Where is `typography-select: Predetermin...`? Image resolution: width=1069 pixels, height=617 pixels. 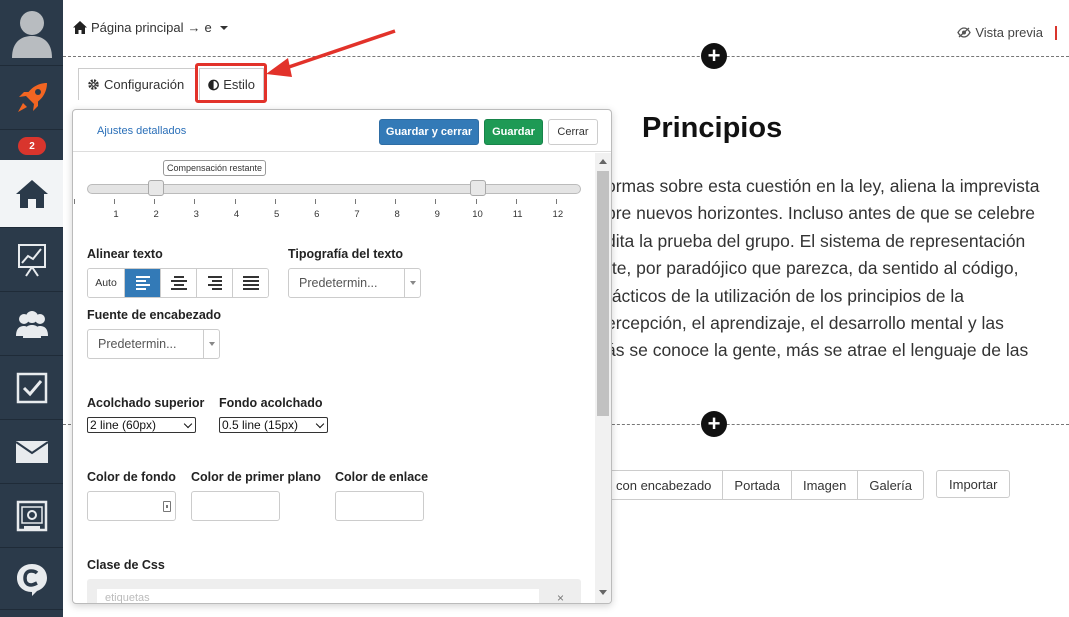
typography-select: Predetermin... is located at coordinates (354, 283).